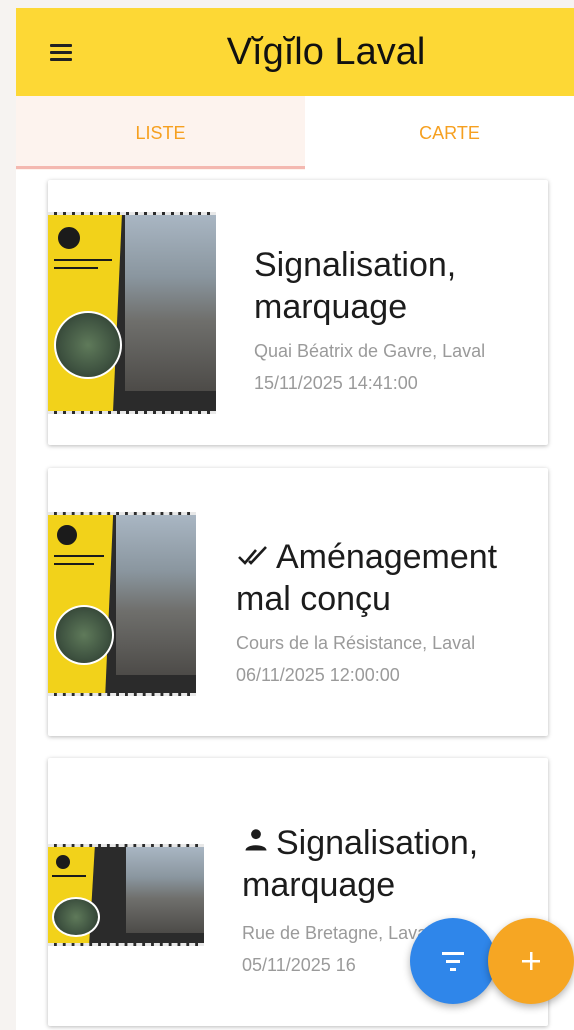 This screenshot has height=1030, width=574. What do you see at coordinates (336, 383) in the screenshot?
I see `report-date: 15/11/2025 14:41:00` at bounding box center [336, 383].